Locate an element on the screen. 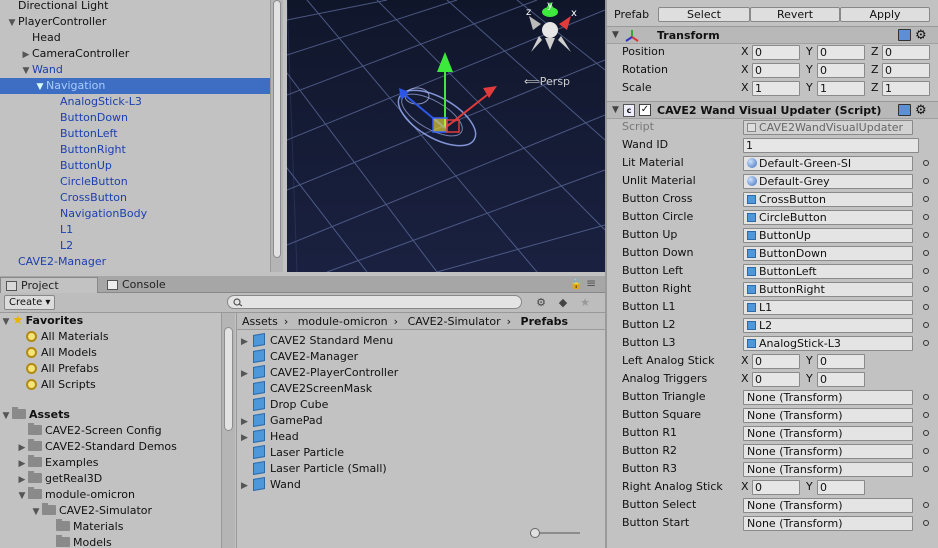 The image size is (938, 548). button-circle-field: CircleButton is located at coordinates (828, 217).